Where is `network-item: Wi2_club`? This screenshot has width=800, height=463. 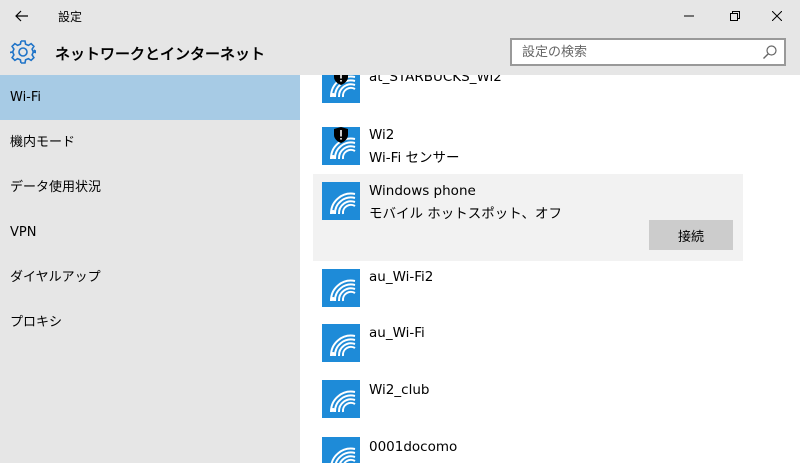 network-item: Wi2_club is located at coordinates (528, 400).